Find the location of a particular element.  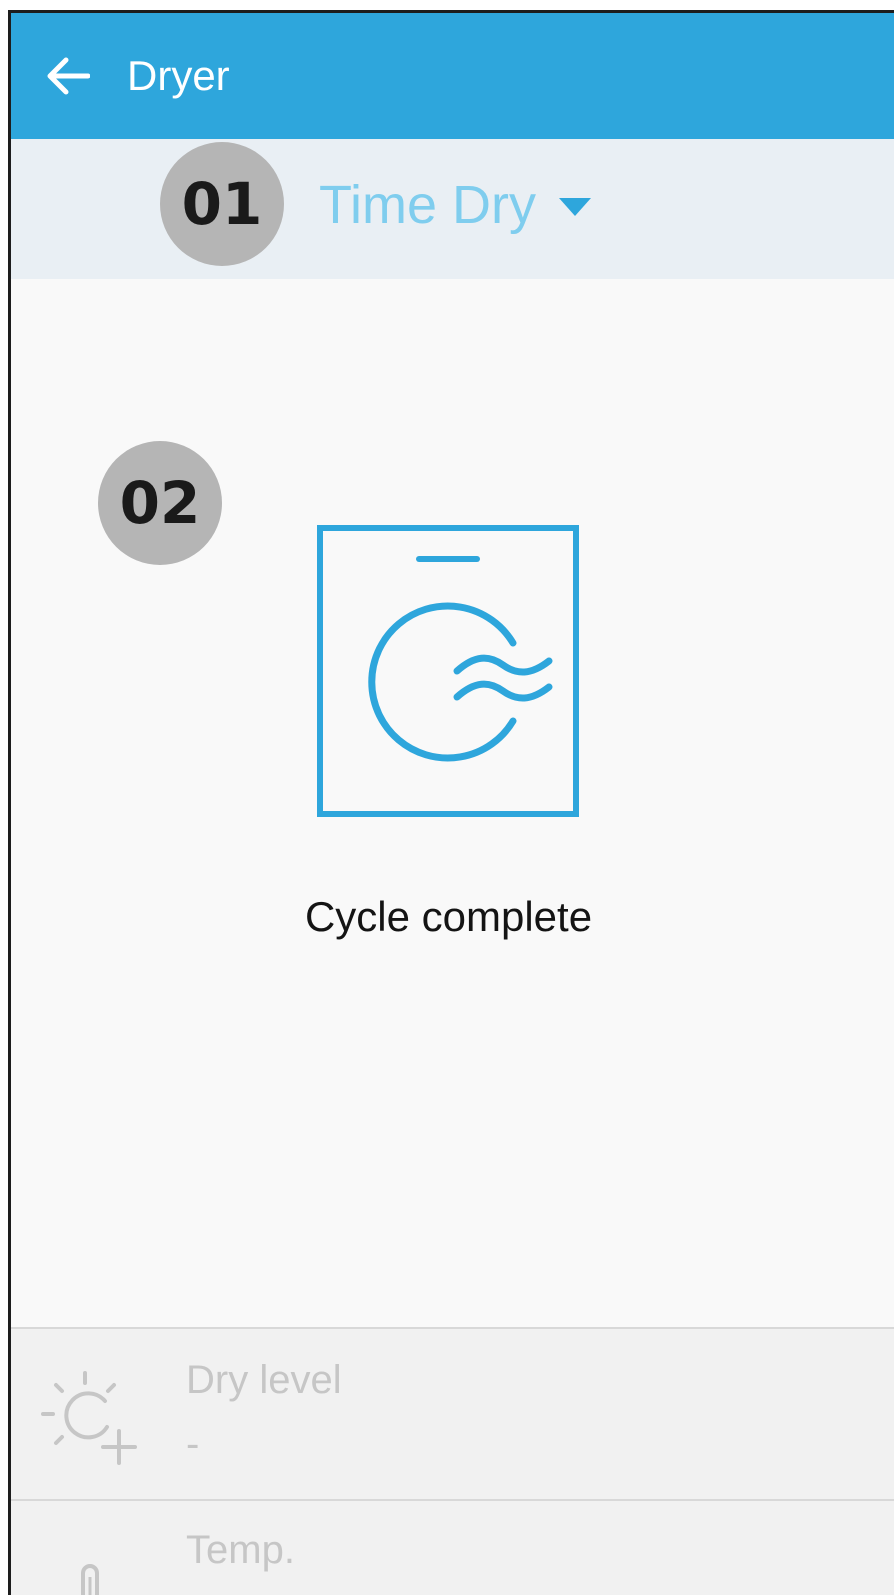

caret-down-icon is located at coordinates (574, 207).